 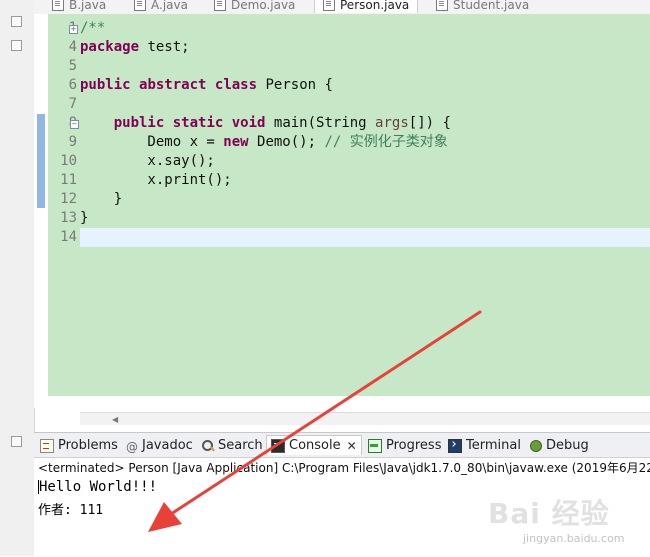 What do you see at coordinates (74, 124) in the screenshot?
I see `fold-collapse-icon: −` at bounding box center [74, 124].